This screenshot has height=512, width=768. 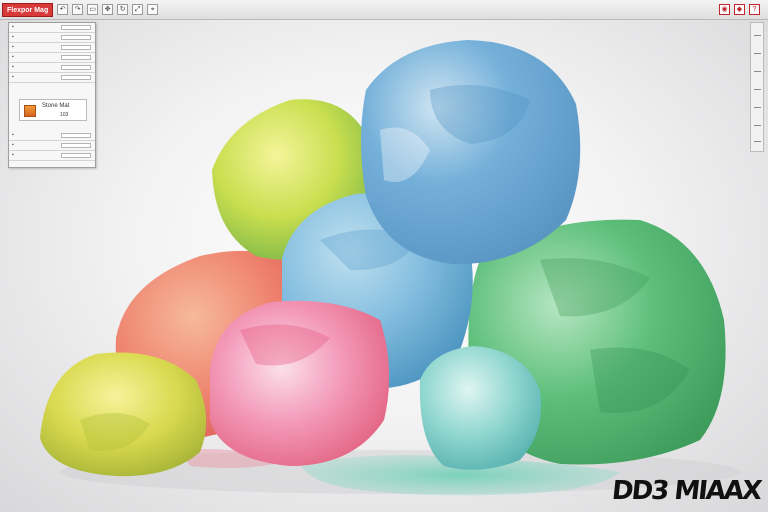 I want to click on snap-icon: ⌖, so click(x=153, y=9).